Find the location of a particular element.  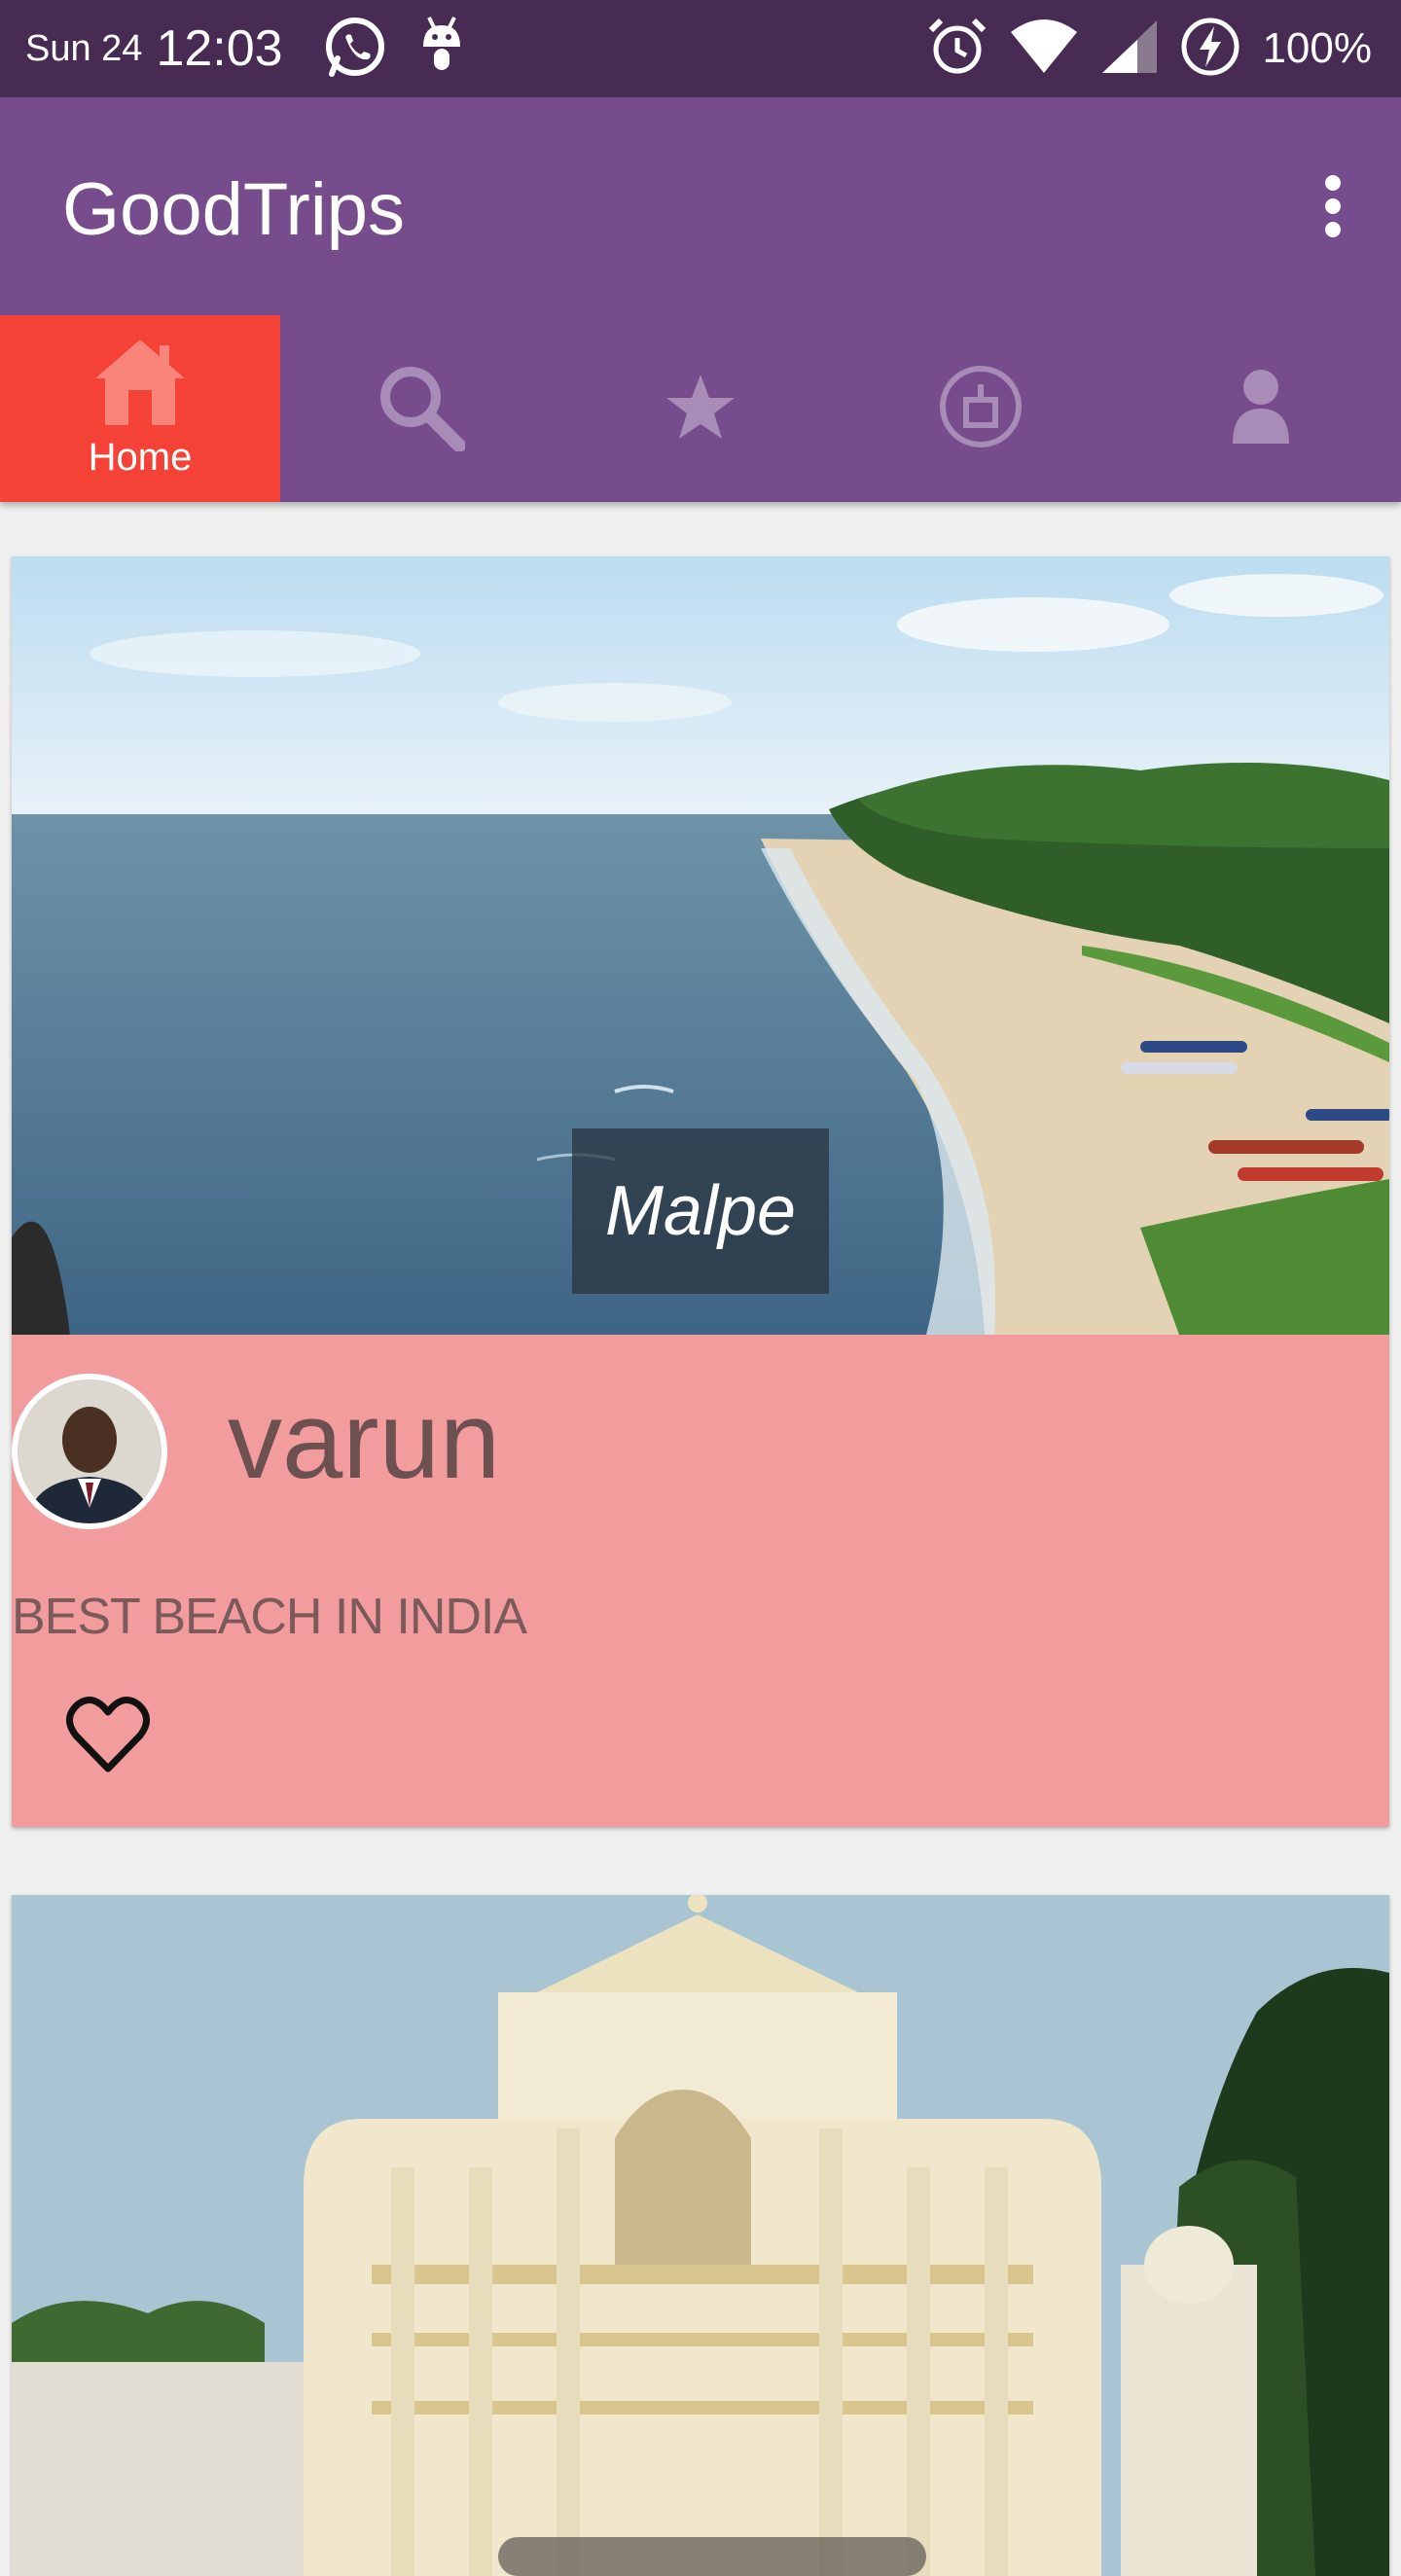

android-icon is located at coordinates (441, 49).